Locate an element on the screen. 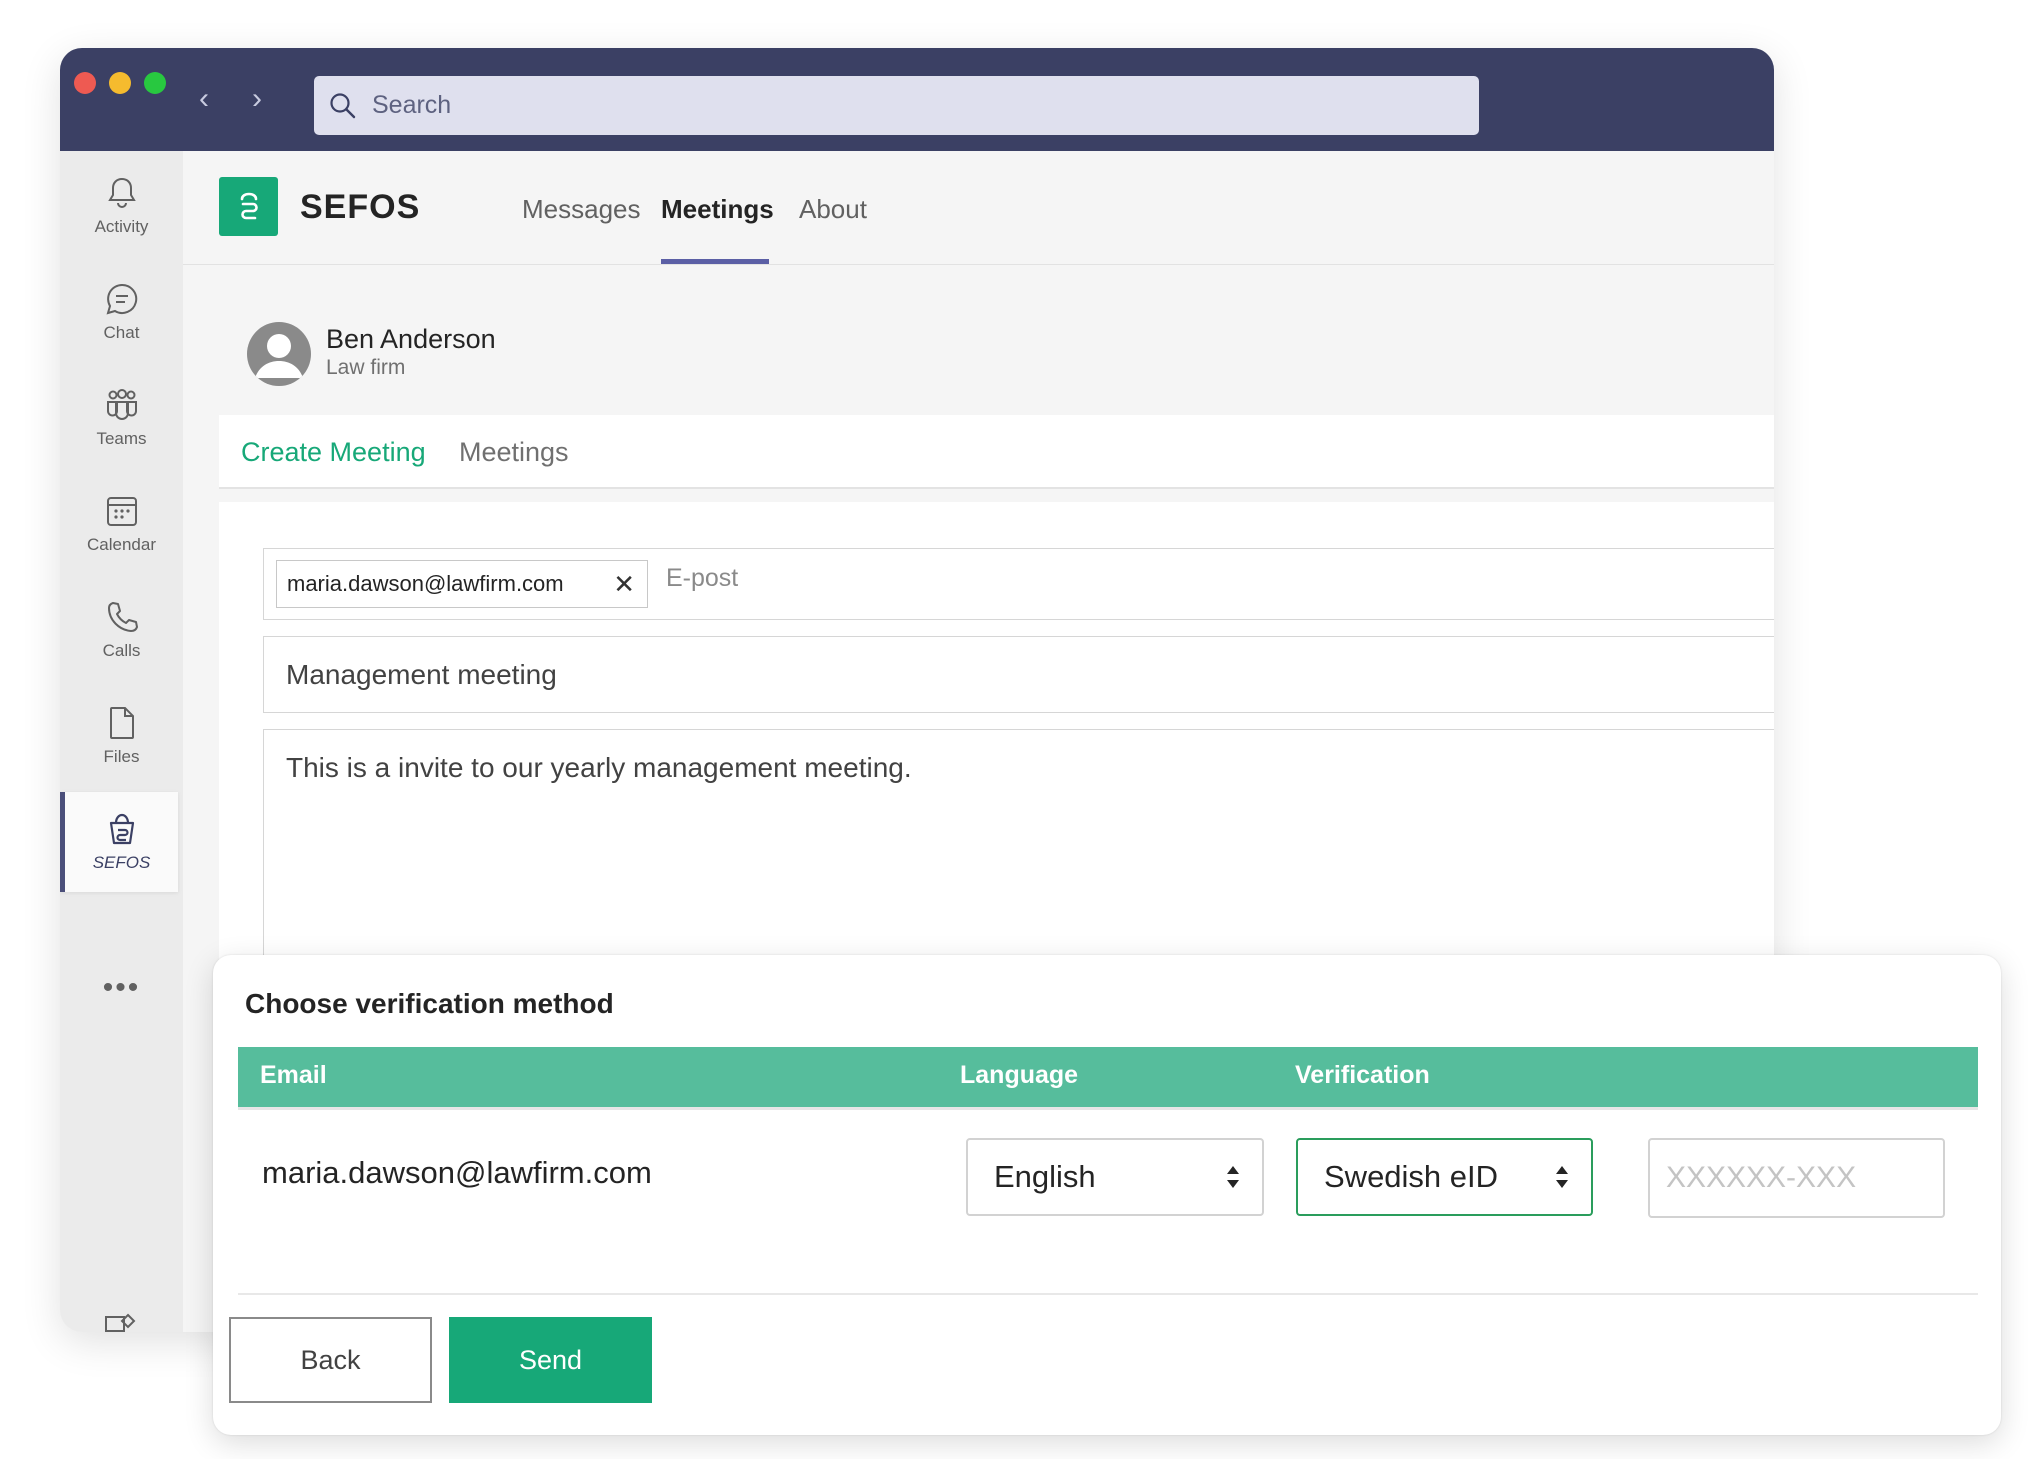 The height and width of the screenshot is (1459, 2034). remove-recipient-icon: ✕ is located at coordinates (624, 584).